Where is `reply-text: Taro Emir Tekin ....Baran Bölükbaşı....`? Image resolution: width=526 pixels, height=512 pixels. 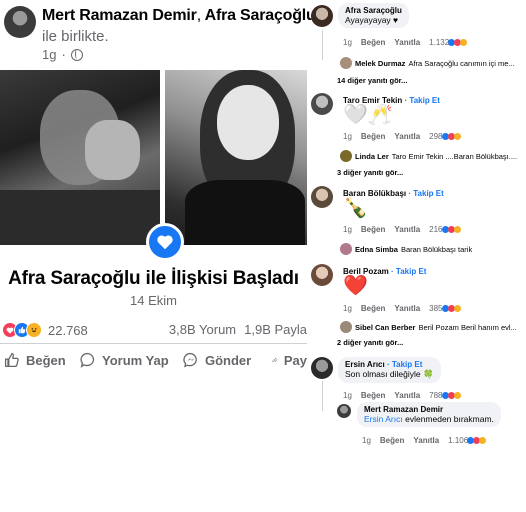
reply-text: Taro Emir Tekin ....Baran Bölükbaşı.... is located at coordinates (454, 156).